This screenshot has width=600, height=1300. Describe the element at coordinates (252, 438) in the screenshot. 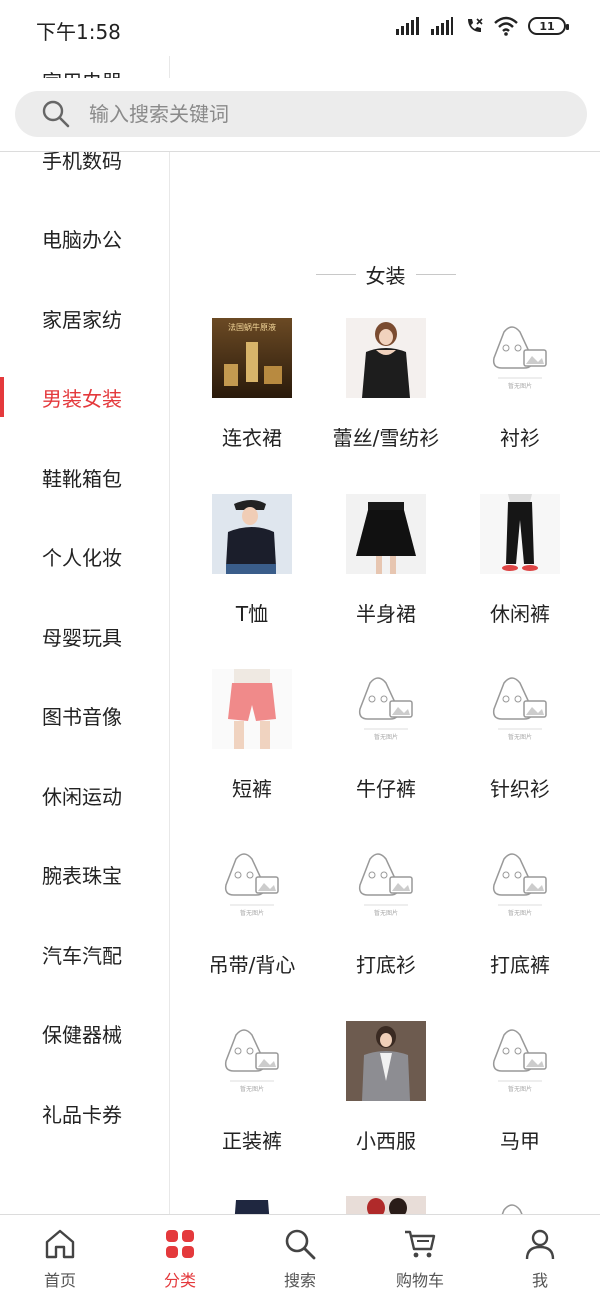

I see `category-item-label: 连衣裙` at that location.